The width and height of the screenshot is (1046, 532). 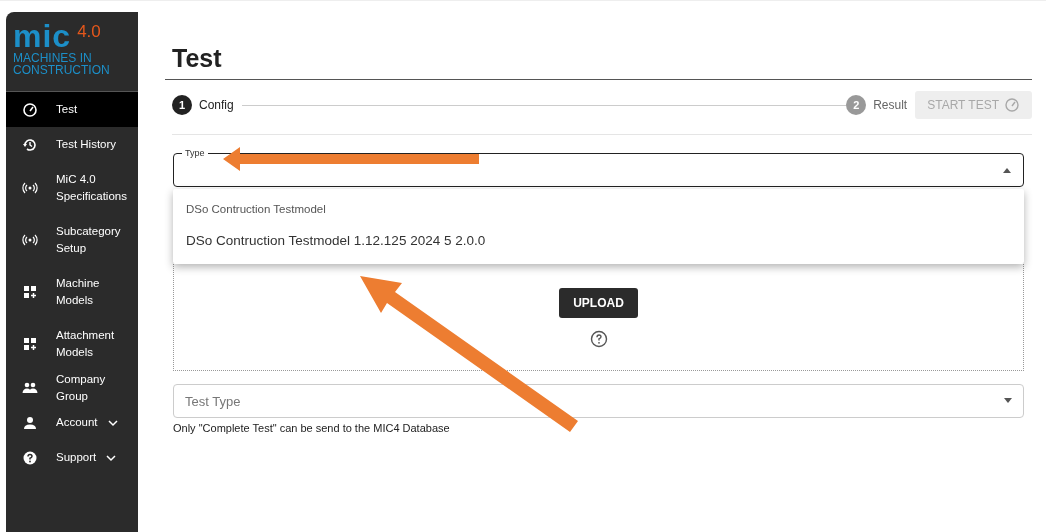 What do you see at coordinates (72, 240) in the screenshot?
I see `sidebar-item: Subcategory Setup` at bounding box center [72, 240].